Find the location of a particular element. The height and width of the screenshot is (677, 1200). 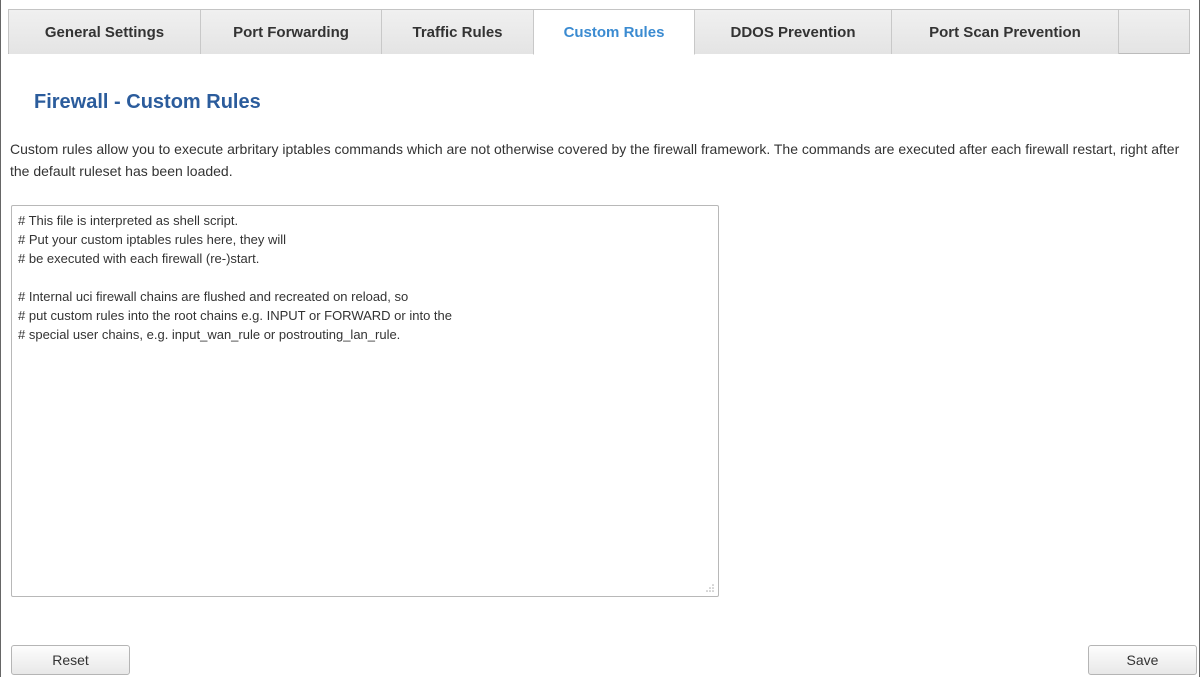

tab-ddos-prevention: DDOS Prevention is located at coordinates (793, 32).